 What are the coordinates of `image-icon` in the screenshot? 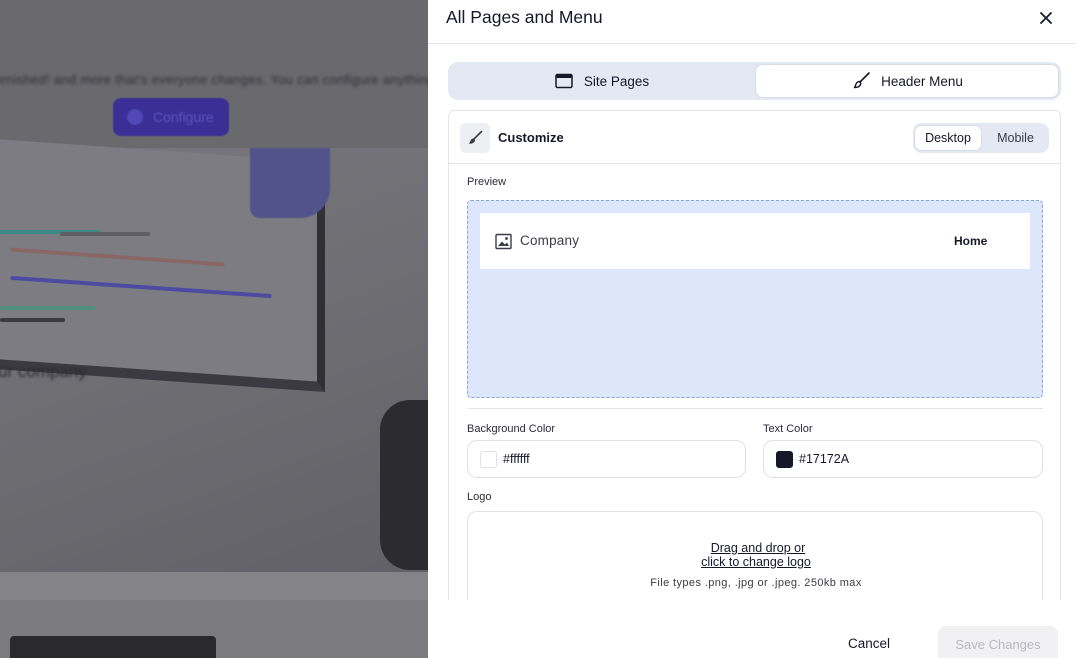 It's located at (503, 241).